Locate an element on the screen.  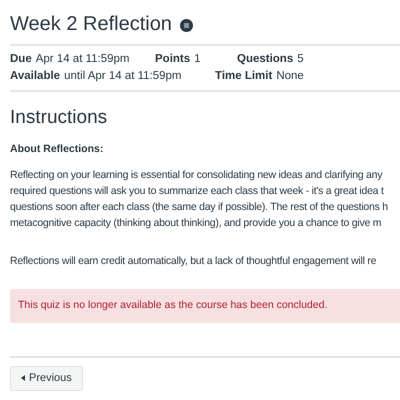
detail-value: until Apr 14 at 11:59pm is located at coordinates (123, 76).